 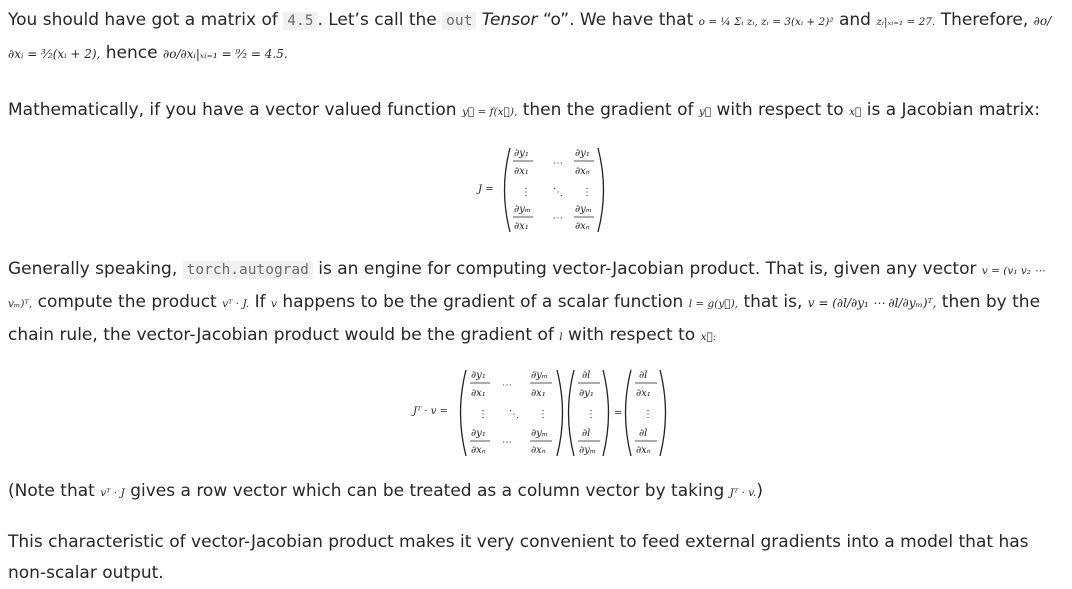 I want to click on text: You should have got a matrix of, so click(x=143, y=20).